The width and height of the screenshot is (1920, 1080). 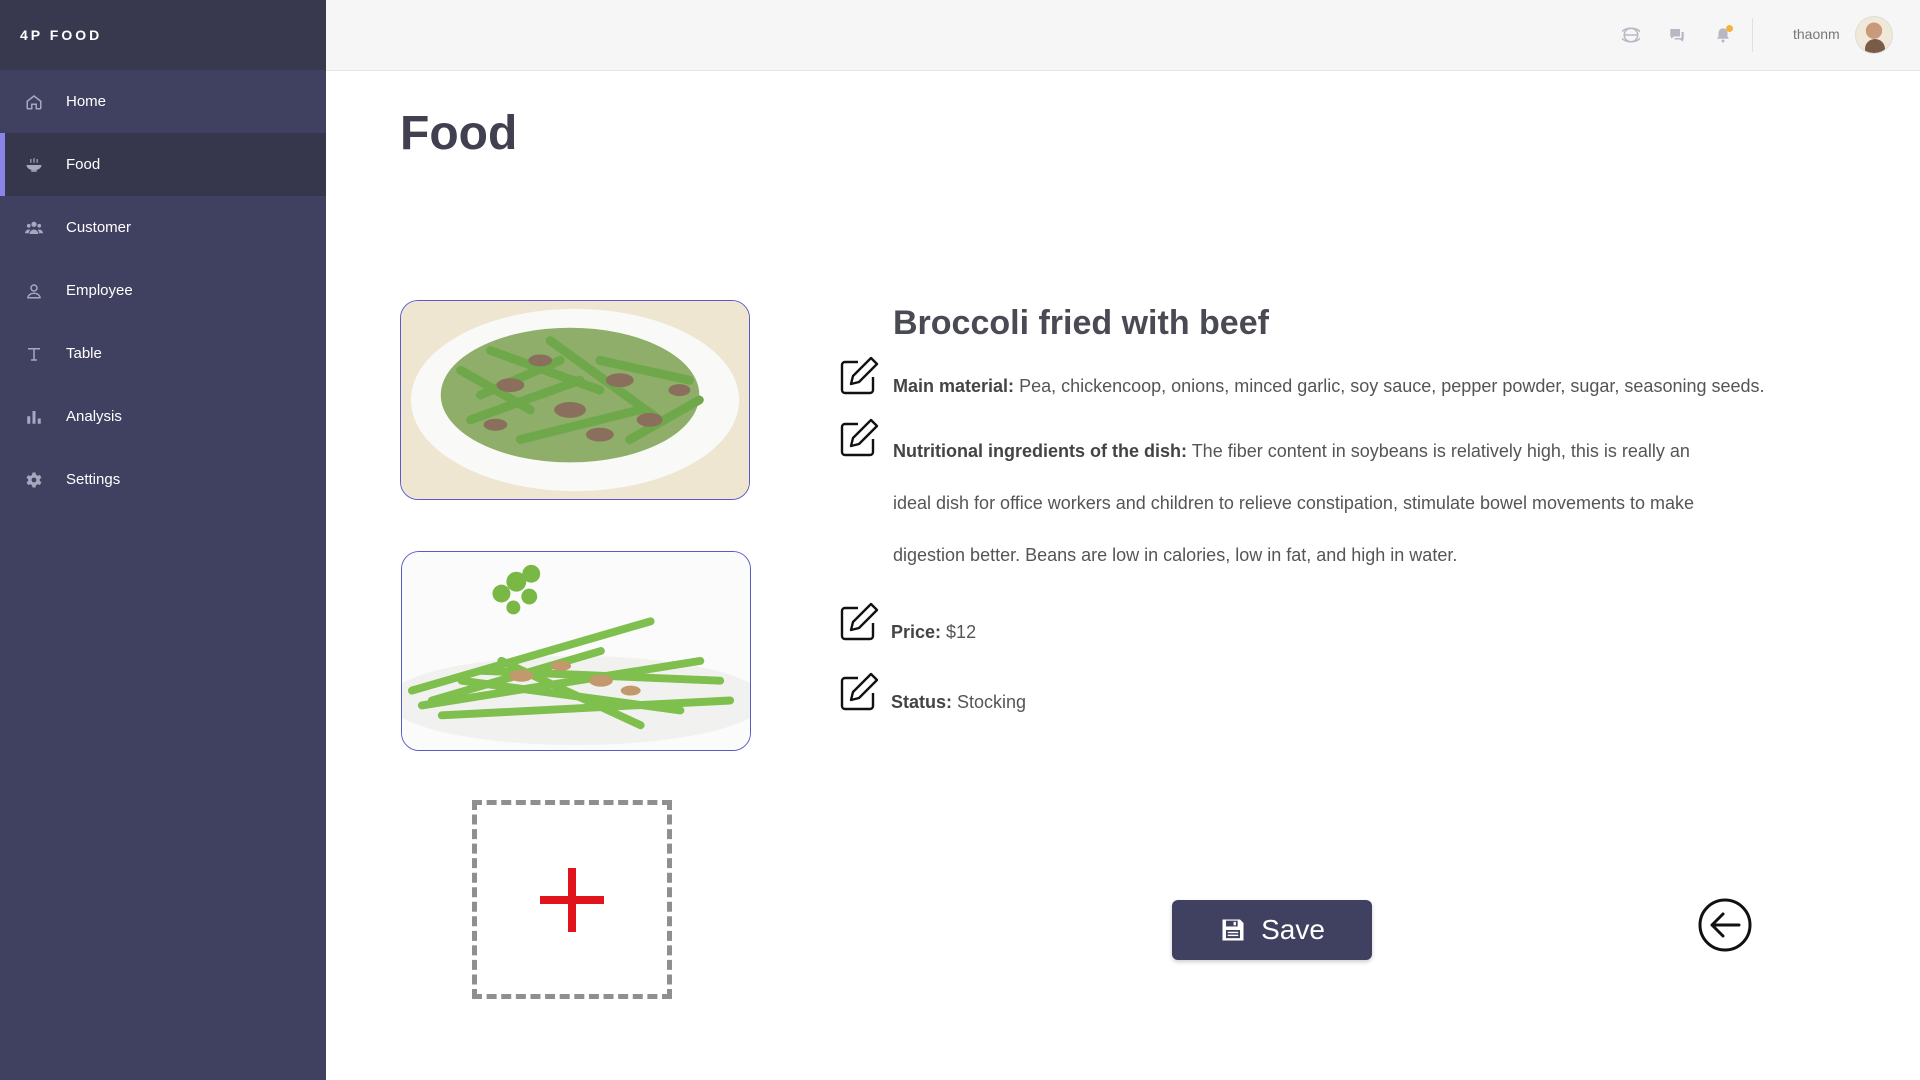 I want to click on save-button-label: Save, so click(x=1293, y=929).